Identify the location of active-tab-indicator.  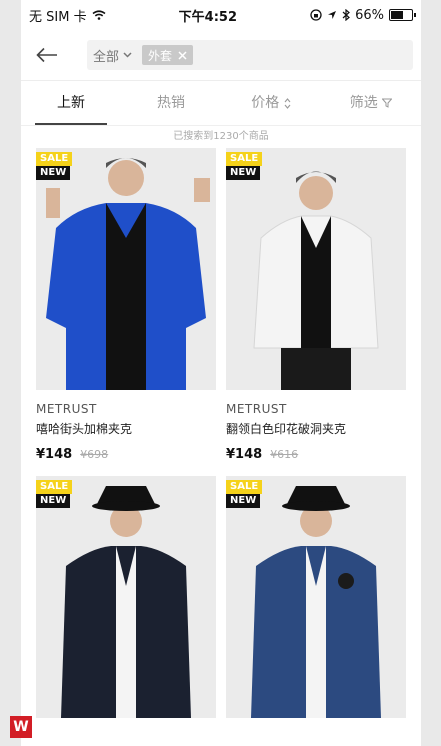
(71, 124).